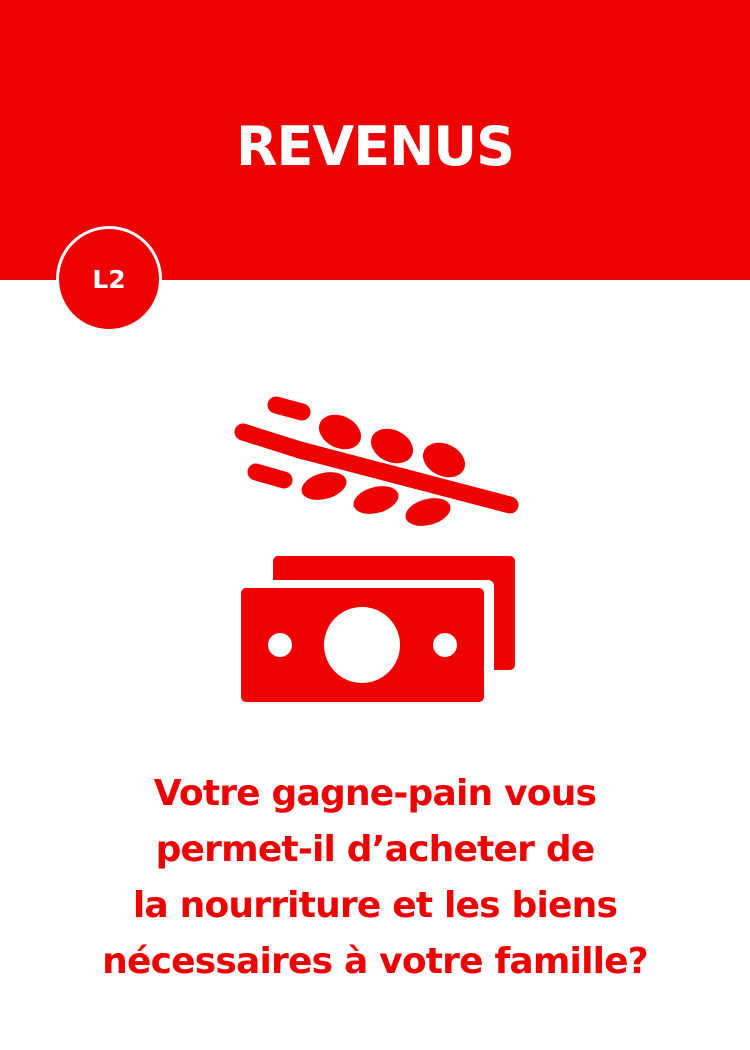 The image size is (750, 1050). What do you see at coordinates (374, 633) in the screenshot?
I see `banknotes-icon` at bounding box center [374, 633].